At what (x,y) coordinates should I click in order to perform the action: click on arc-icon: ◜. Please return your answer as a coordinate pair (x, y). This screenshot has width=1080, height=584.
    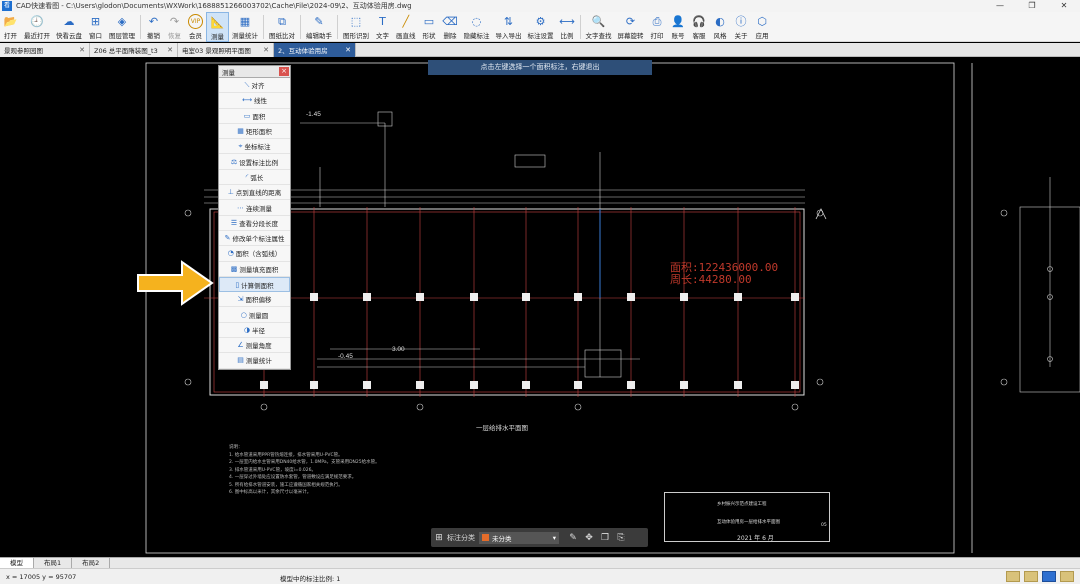
    Looking at the image, I should click on (247, 176).